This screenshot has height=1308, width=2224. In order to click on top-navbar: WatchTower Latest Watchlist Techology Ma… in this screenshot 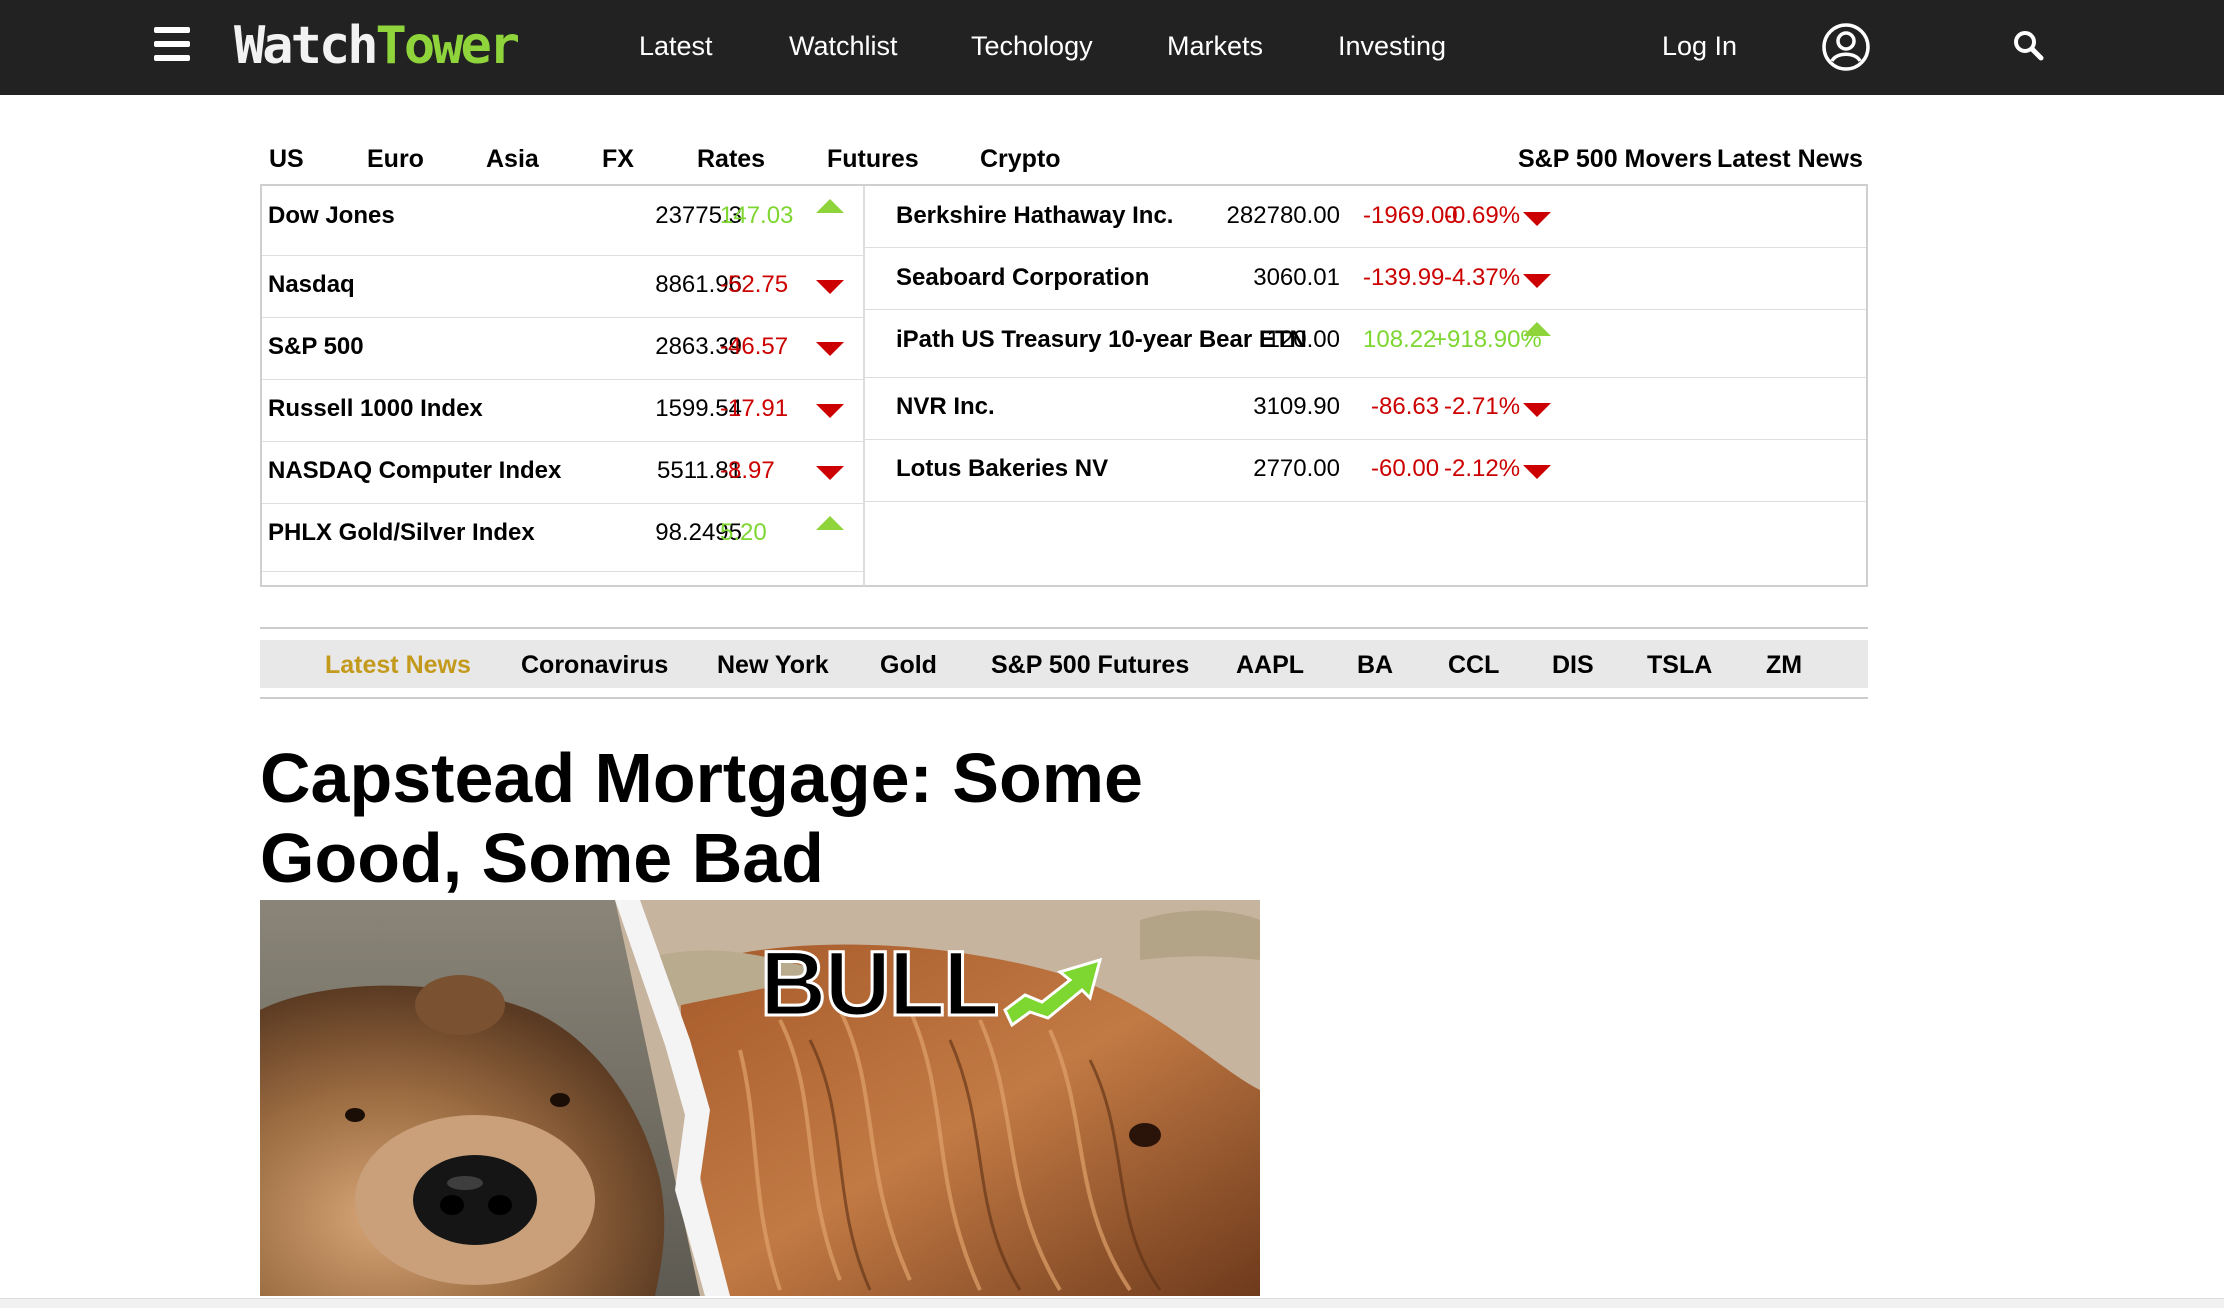, I will do `click(1112, 47)`.